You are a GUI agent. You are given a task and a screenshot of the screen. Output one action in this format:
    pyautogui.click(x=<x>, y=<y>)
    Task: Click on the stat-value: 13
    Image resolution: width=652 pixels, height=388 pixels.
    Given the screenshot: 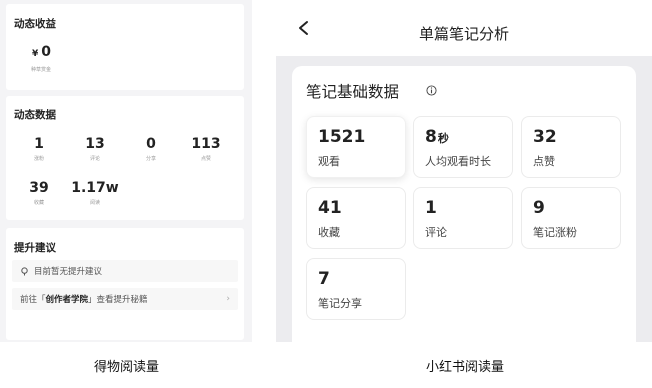 What is the action you would take?
    pyautogui.click(x=95, y=144)
    